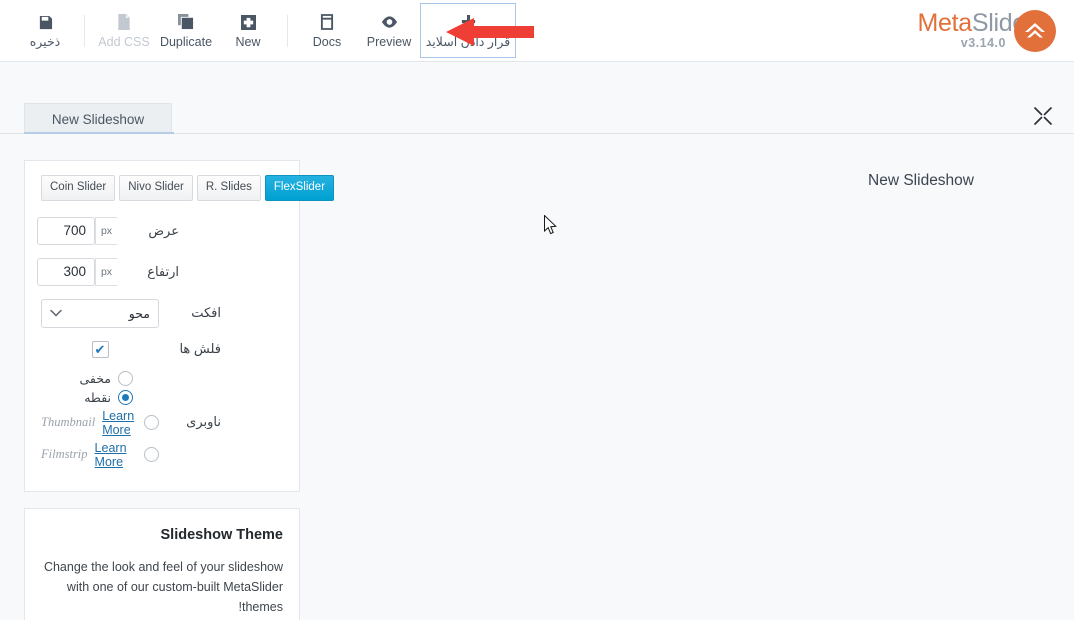 The width and height of the screenshot is (1074, 620). I want to click on chevron-down-icon, so click(56, 313).